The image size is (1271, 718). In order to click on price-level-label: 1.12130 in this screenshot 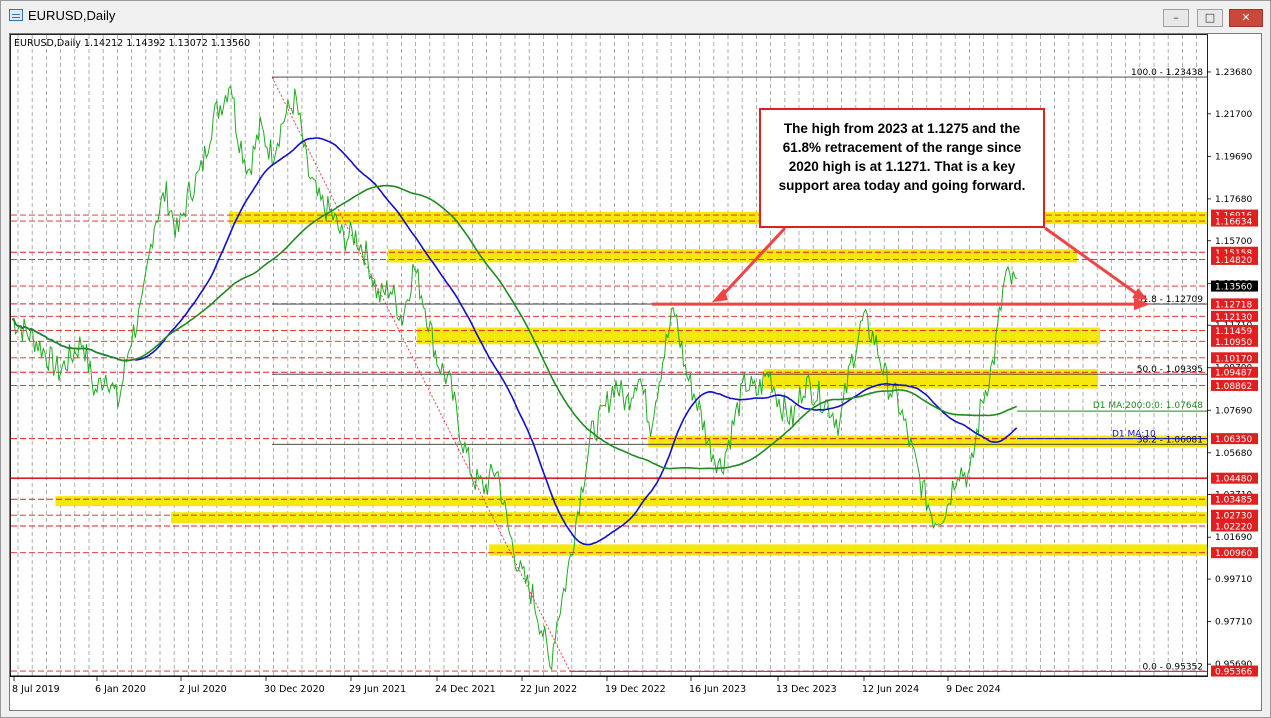, I will do `click(1233, 318)`.